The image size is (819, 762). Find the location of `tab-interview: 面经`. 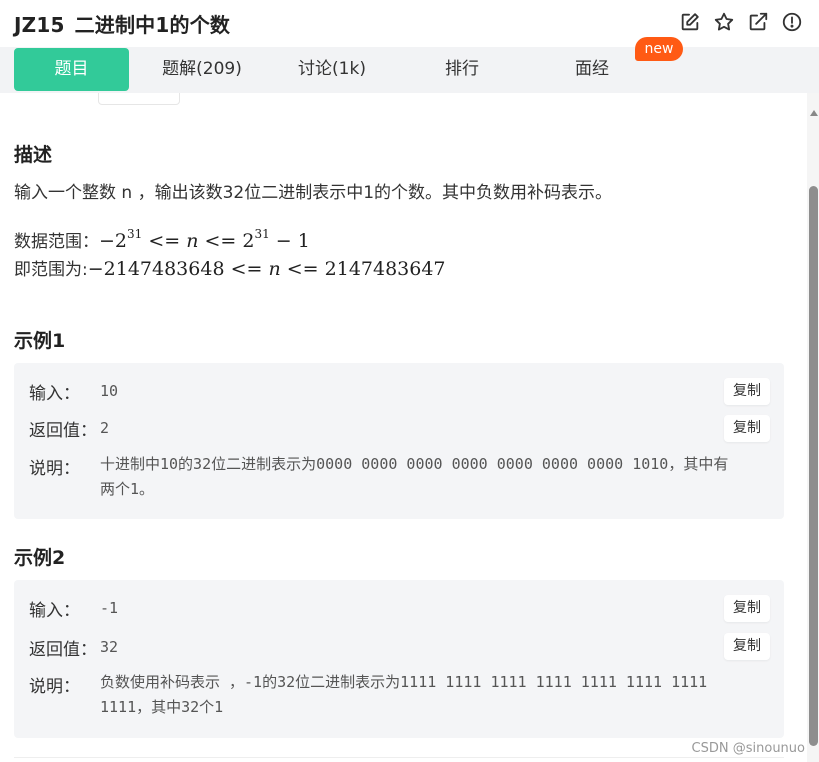

tab-interview: 面经 is located at coordinates (592, 69).